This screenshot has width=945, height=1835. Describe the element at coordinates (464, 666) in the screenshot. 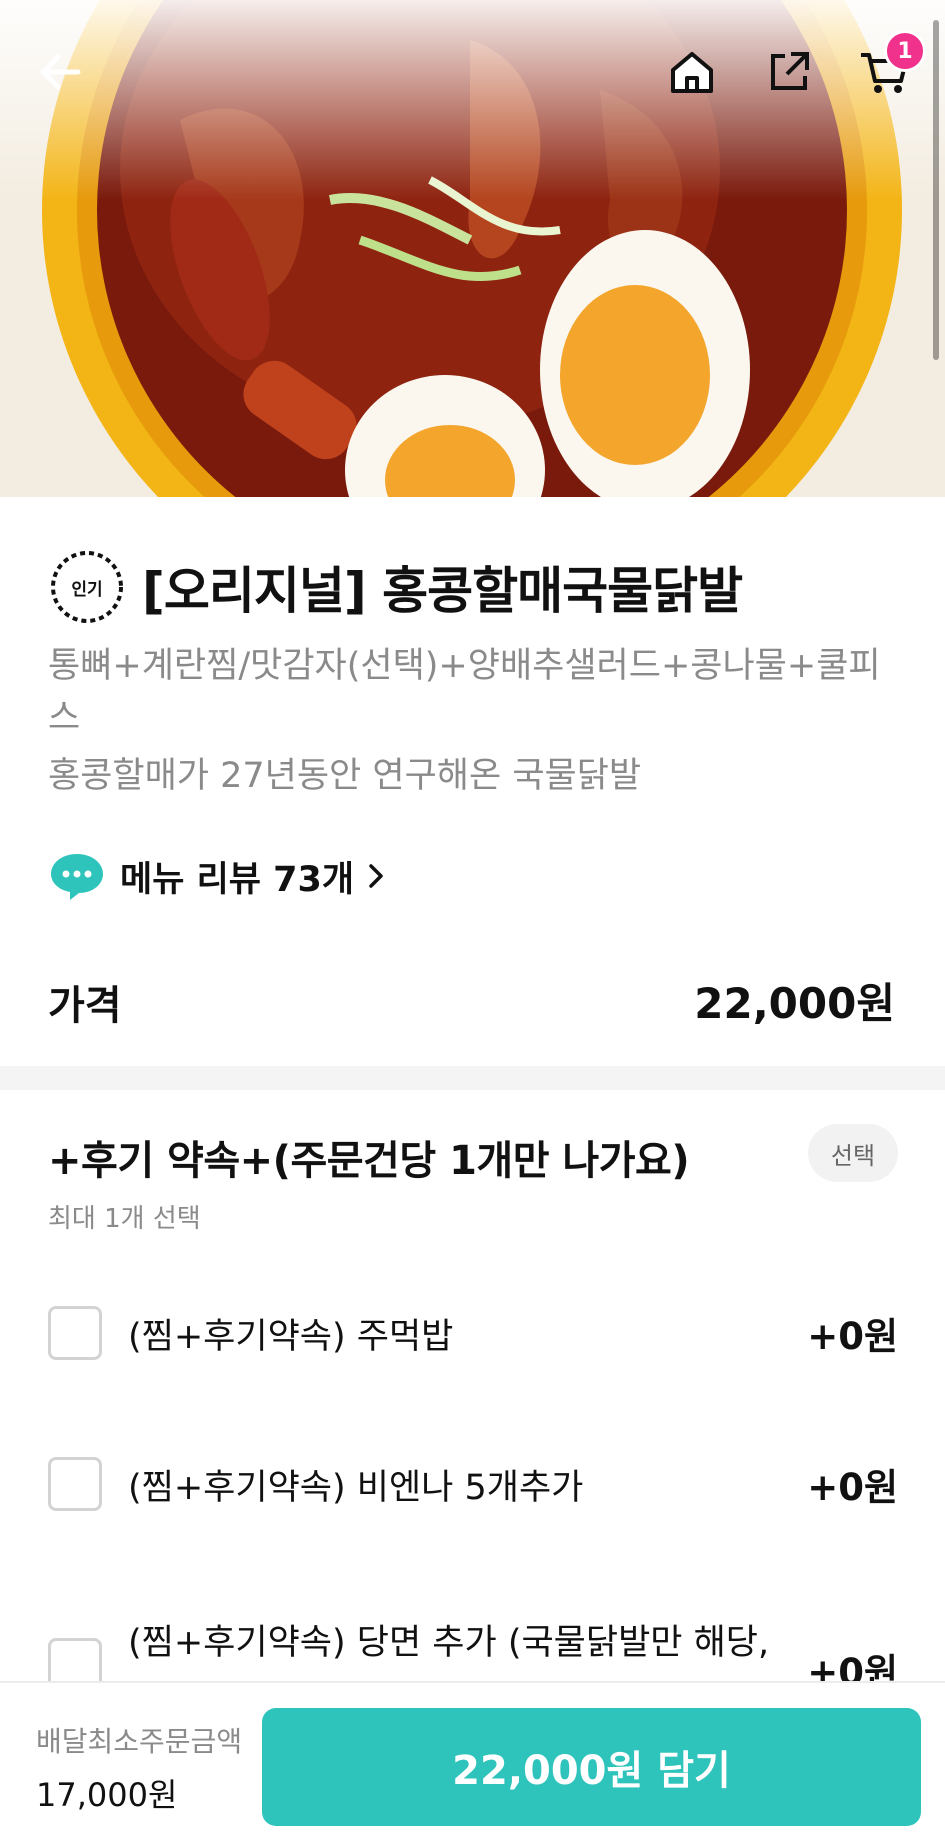

I see `menu-description-line: 통뼈+계란찜/맛감자(선택)+양배추샐러드+콩나물+쿨피` at that location.